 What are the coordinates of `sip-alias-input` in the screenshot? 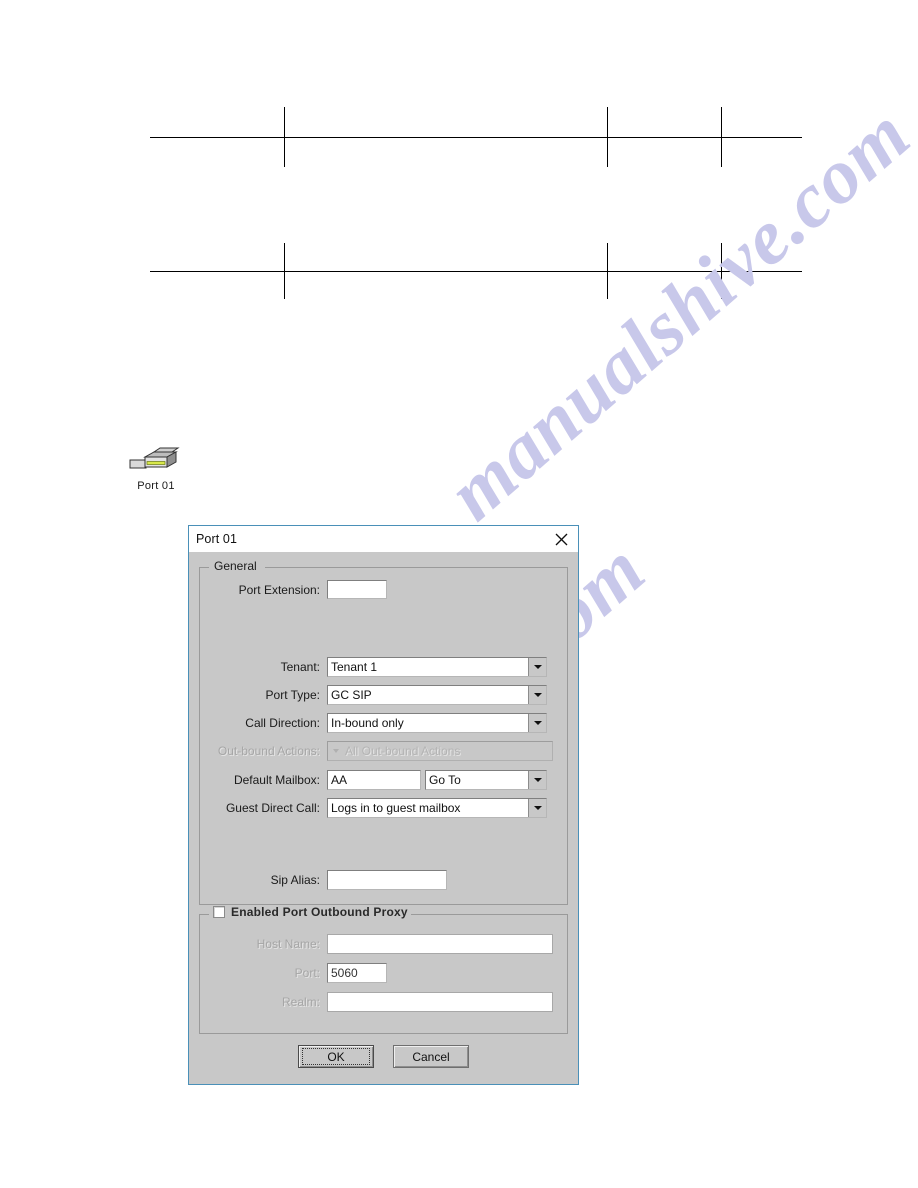 It's located at (387, 880).